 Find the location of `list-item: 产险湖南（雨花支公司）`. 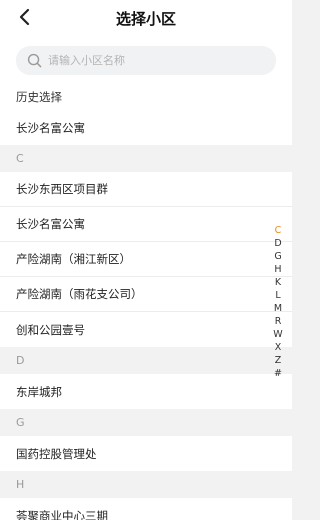

list-item: 产险湖南（雨花支公司） is located at coordinates (146, 294).